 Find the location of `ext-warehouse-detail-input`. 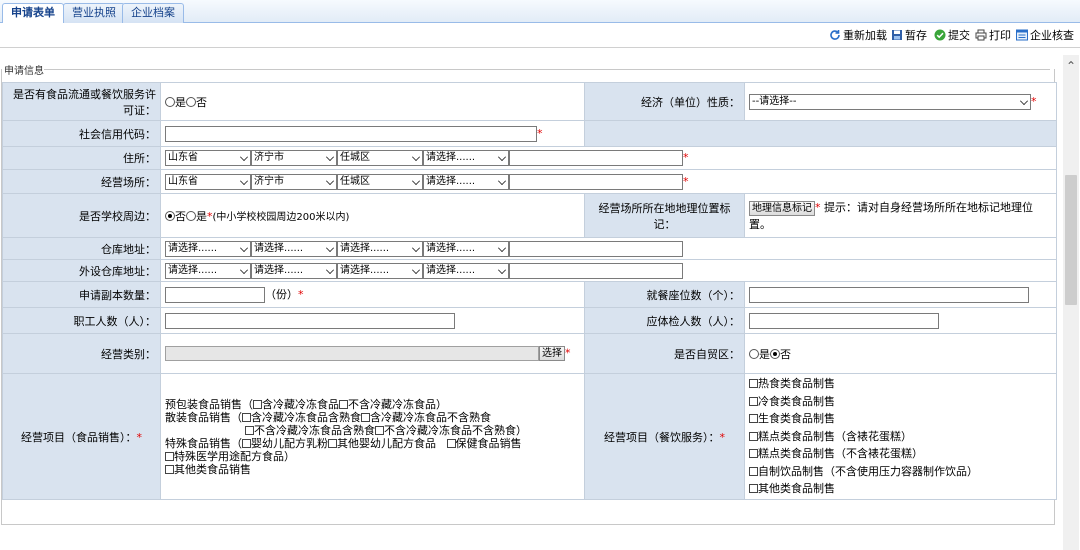

ext-warehouse-detail-input is located at coordinates (596, 270).